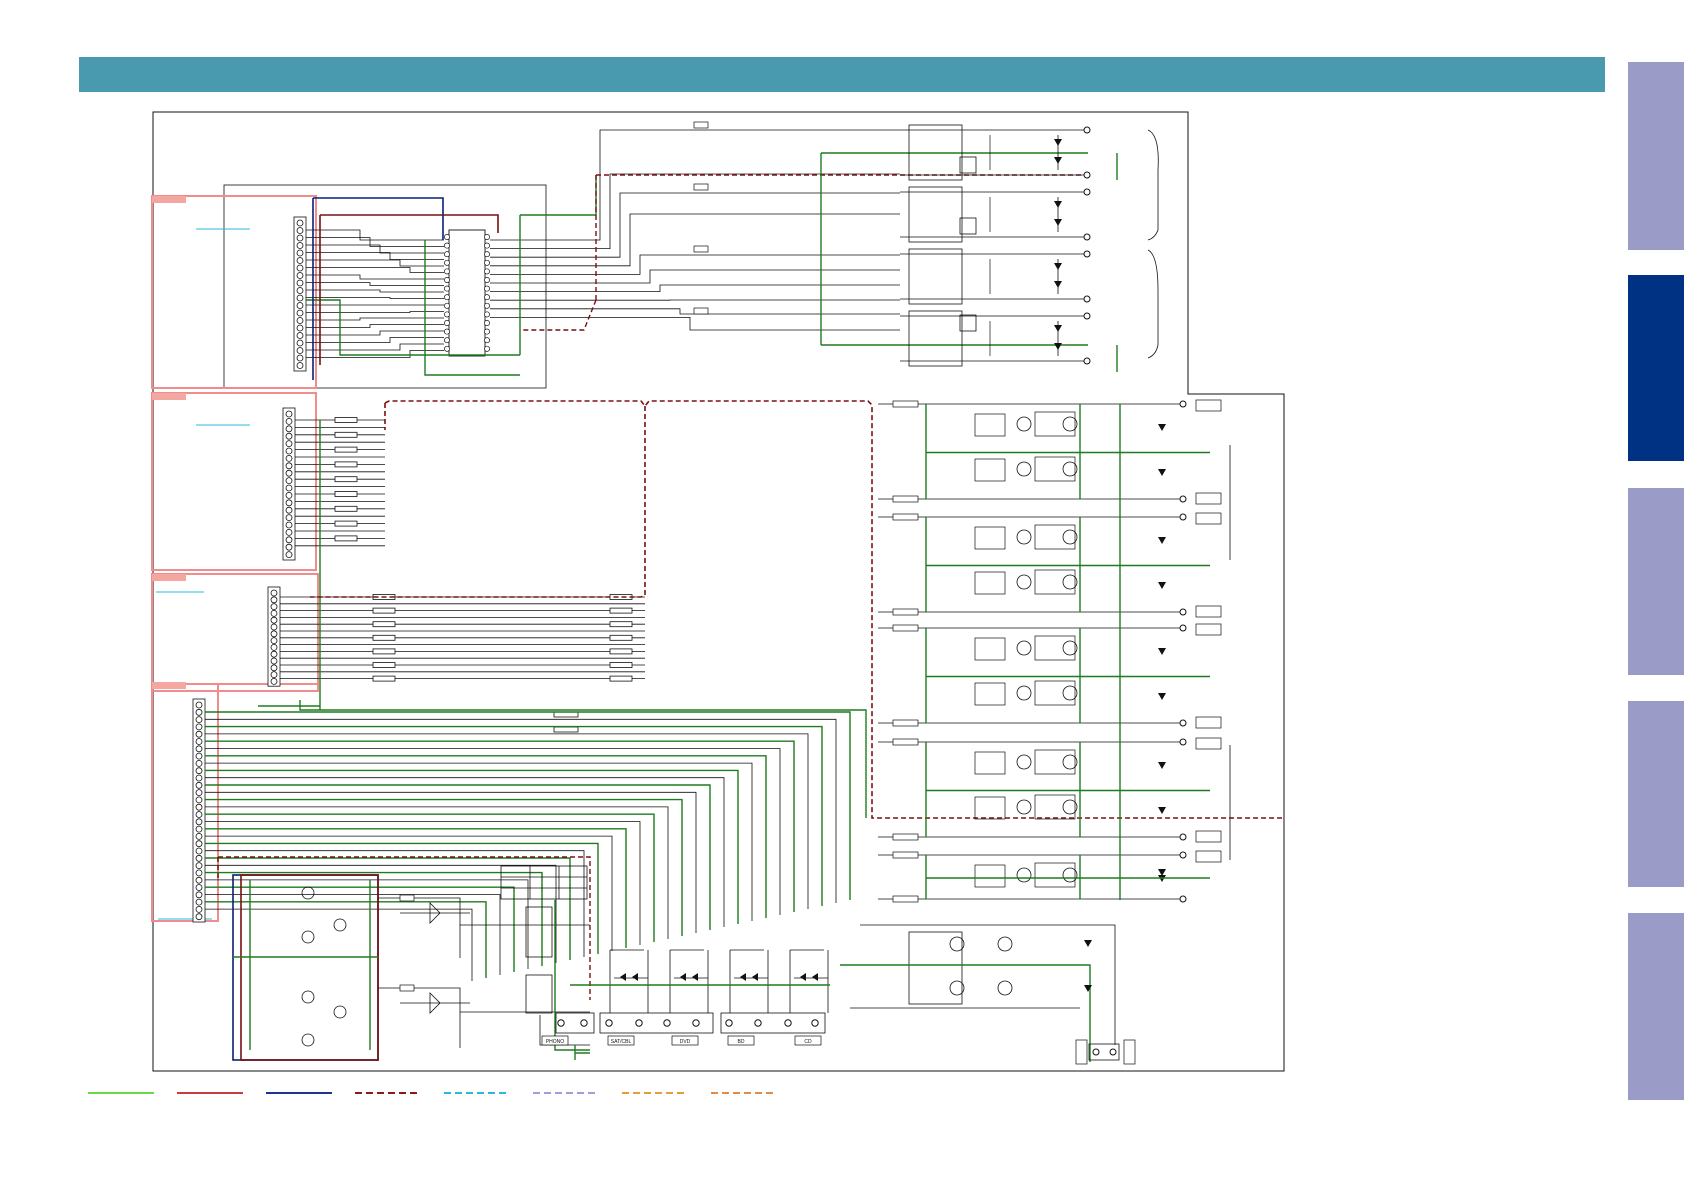  What do you see at coordinates (378, 288) in the screenshot?
I see `navy-wire-top` at bounding box center [378, 288].